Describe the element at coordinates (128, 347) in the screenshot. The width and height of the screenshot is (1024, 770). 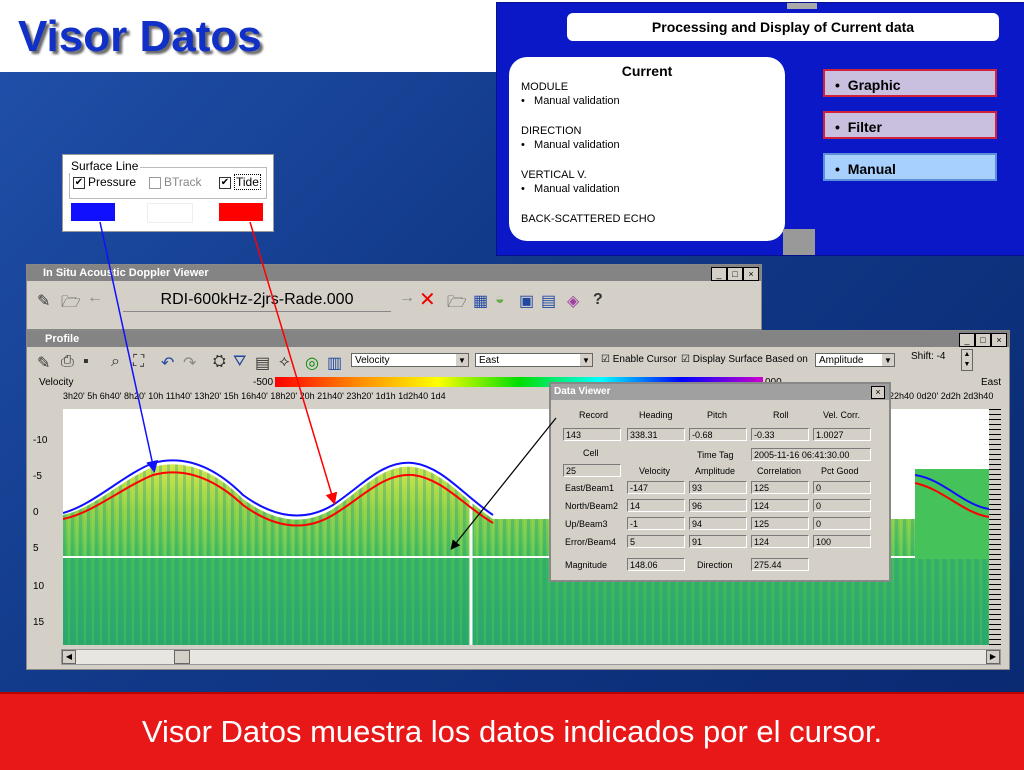
I see `pressure-arrow` at that location.